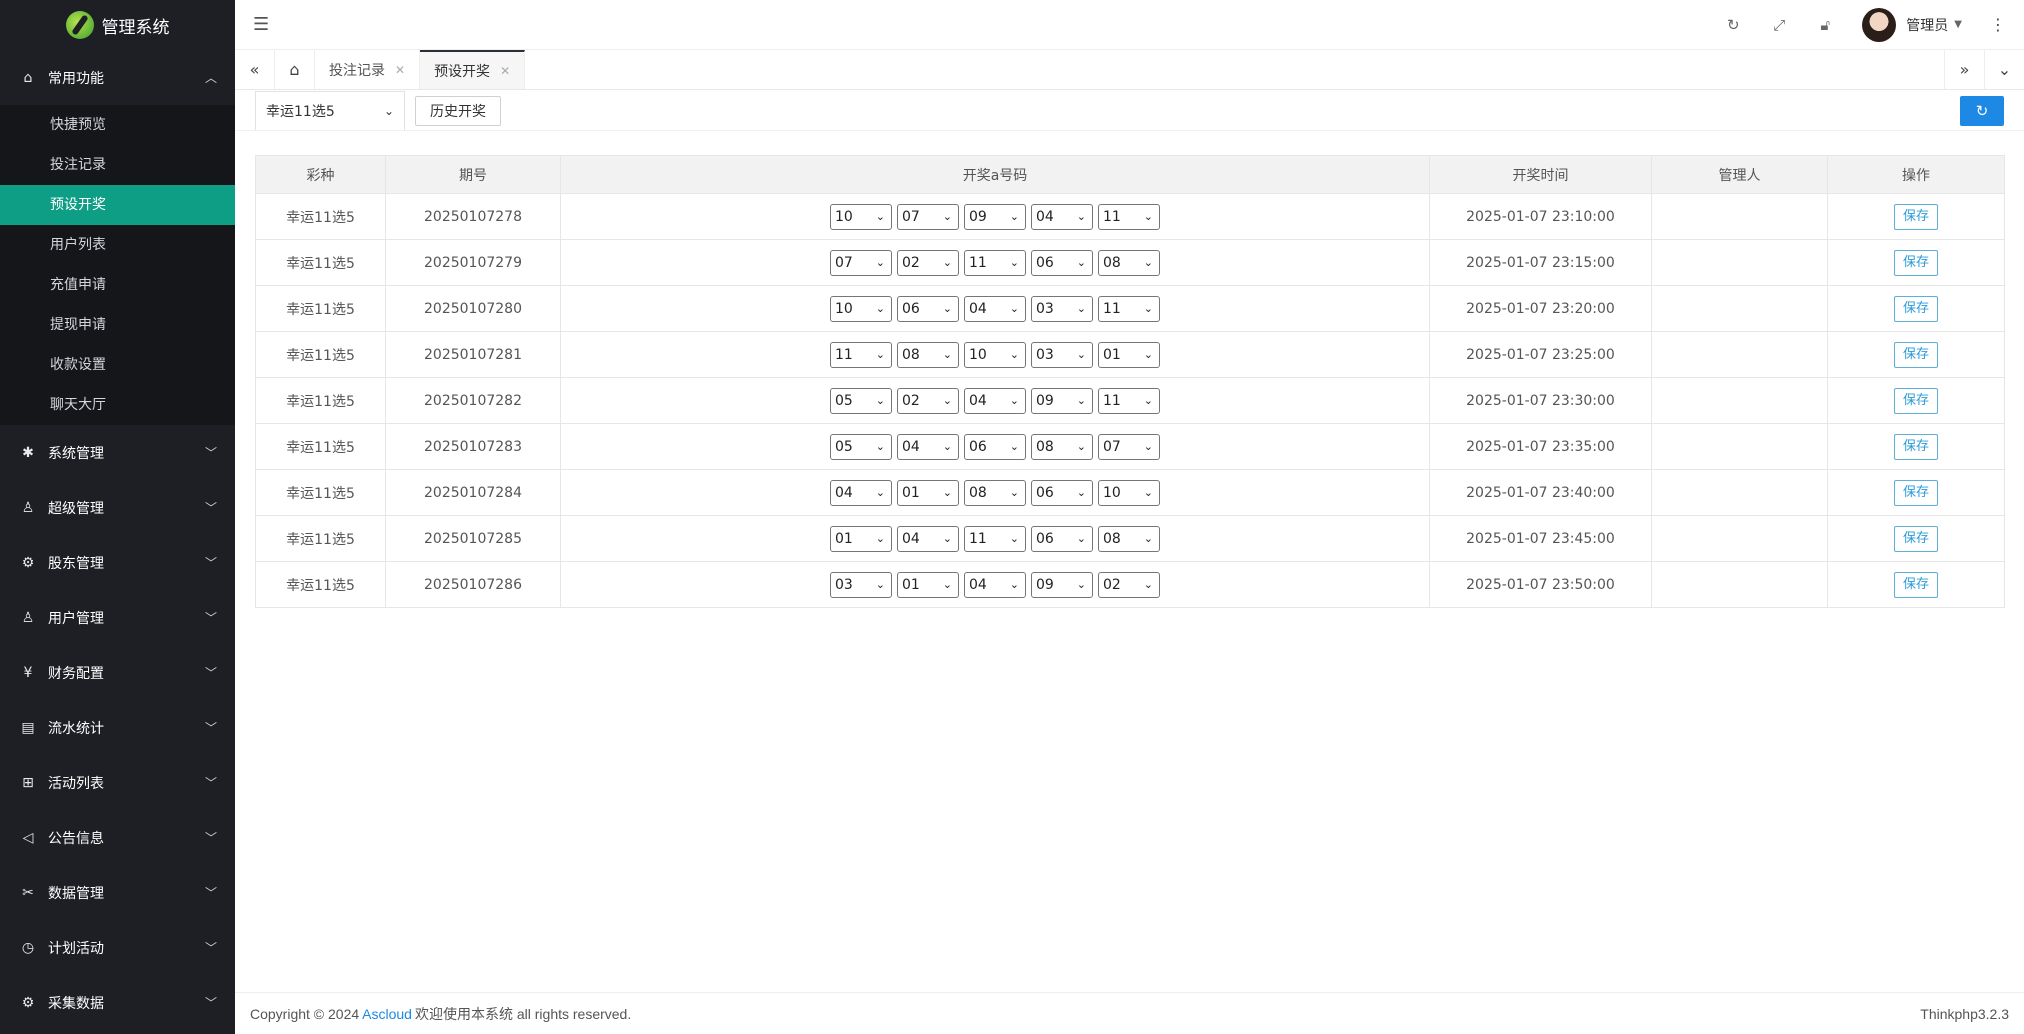 This screenshot has height=1034, width=2024. What do you see at coordinates (330, 111) in the screenshot?
I see `lottery-select: 幸运11选5 ⌄` at bounding box center [330, 111].